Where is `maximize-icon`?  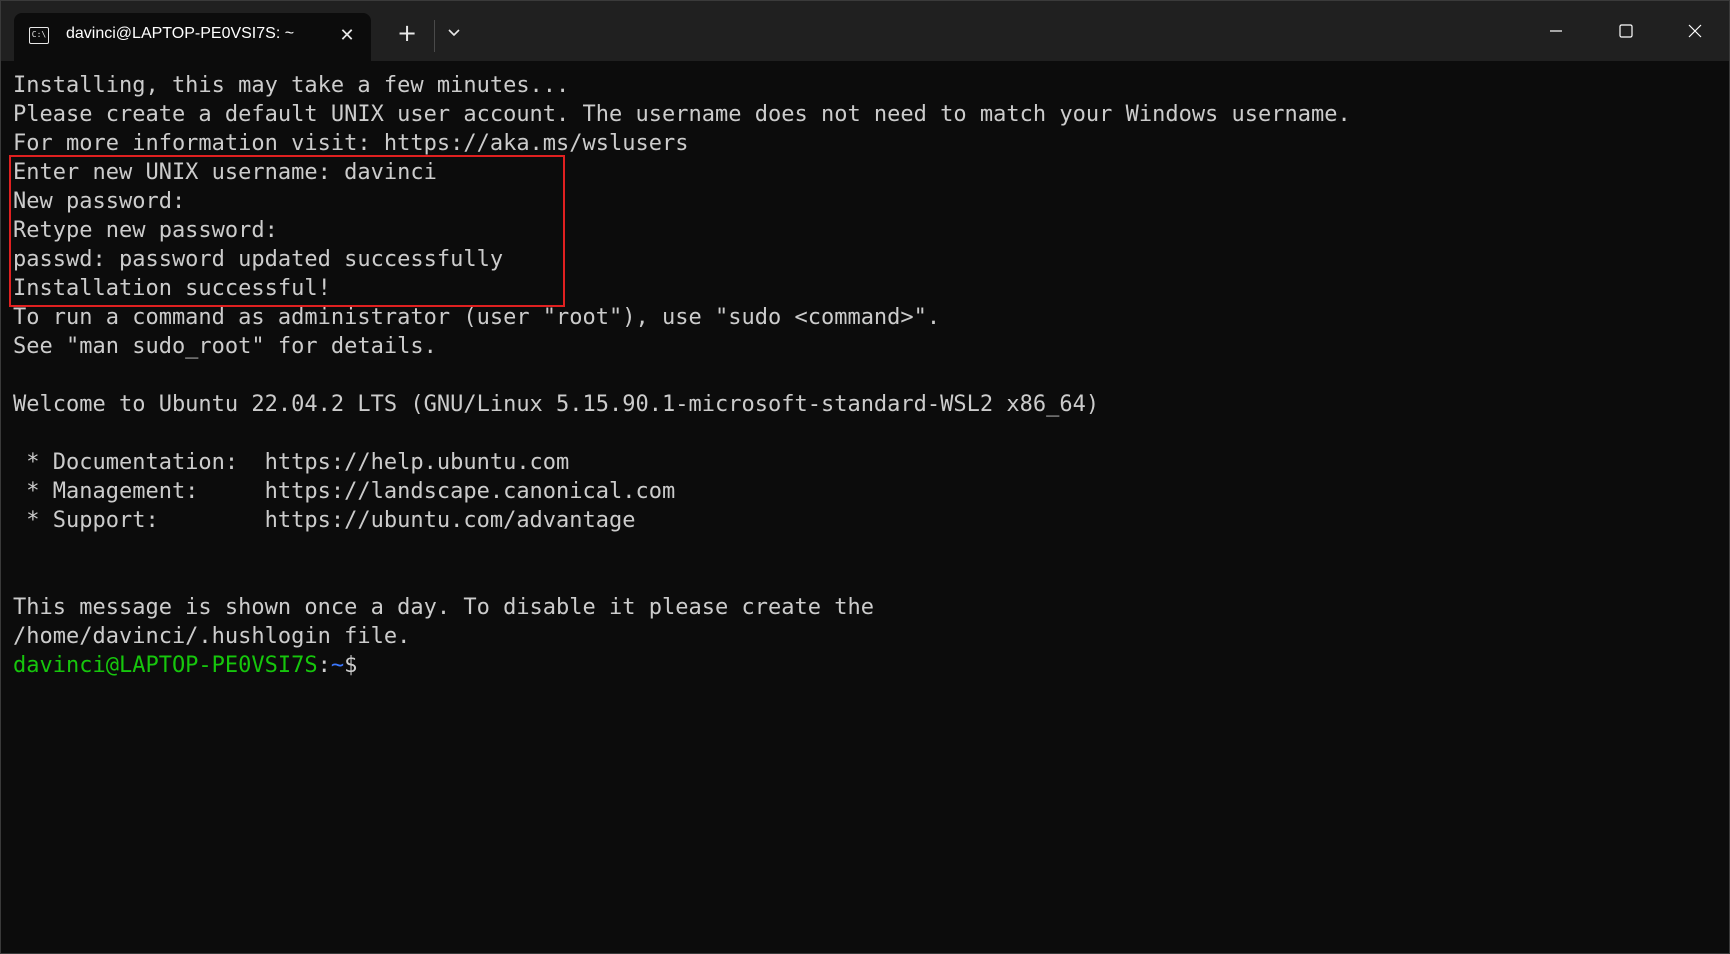 maximize-icon is located at coordinates (1626, 31).